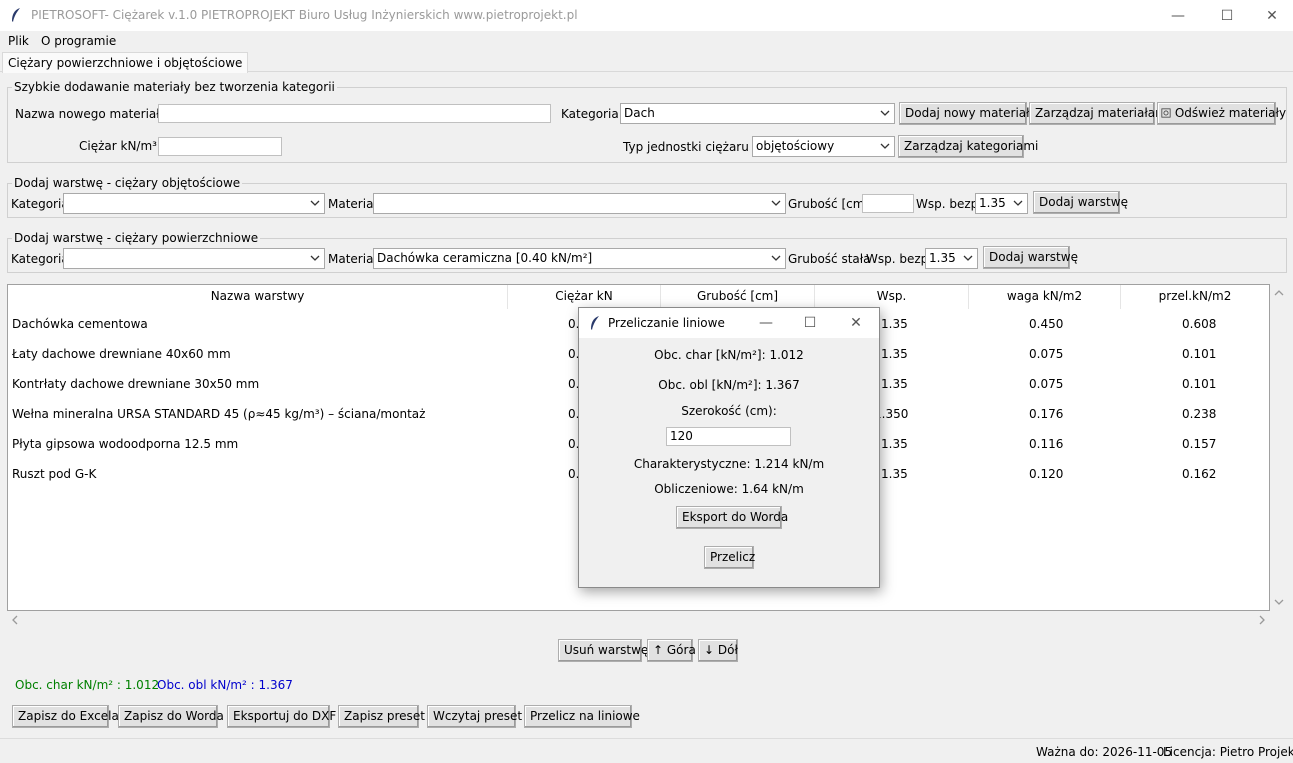 This screenshot has height=763, width=1293. I want to click on dialog-char-load: Obc. char [kN/m²]: 1.012, so click(729, 355).